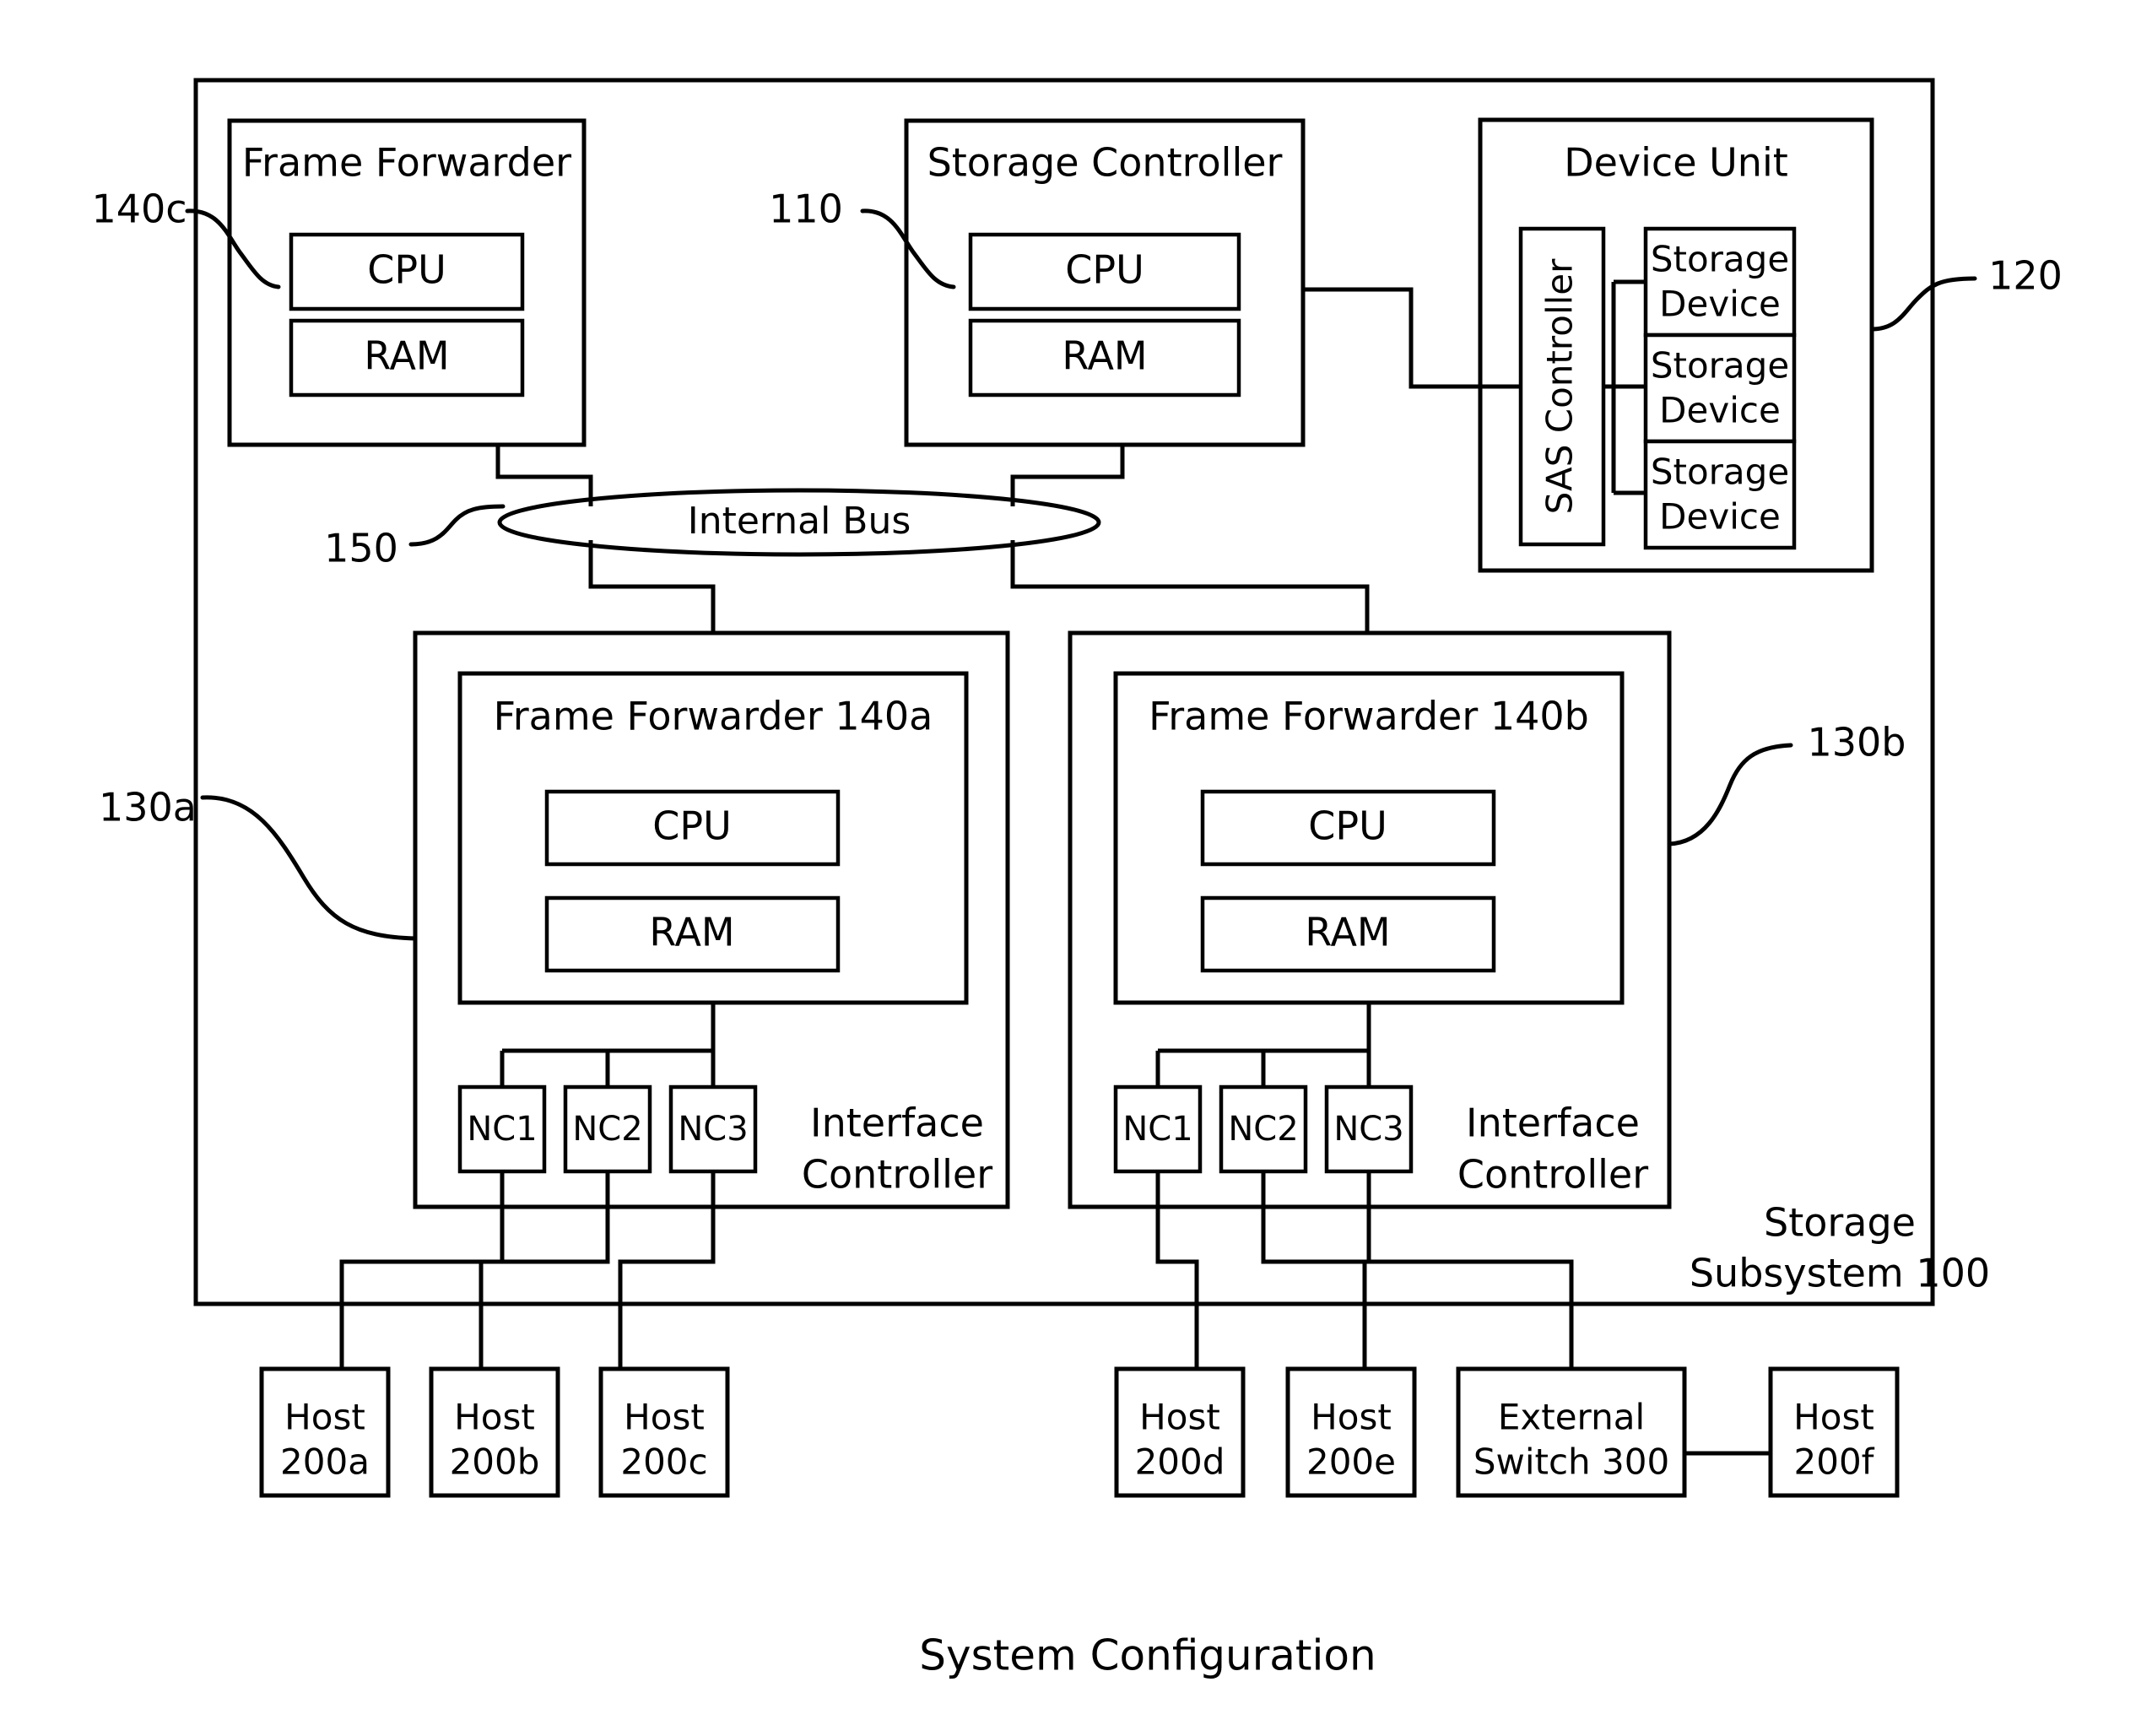 The height and width of the screenshot is (1736, 2152). What do you see at coordinates (1147, 1655) in the screenshot?
I see `diagram-caption: System Configuration` at bounding box center [1147, 1655].